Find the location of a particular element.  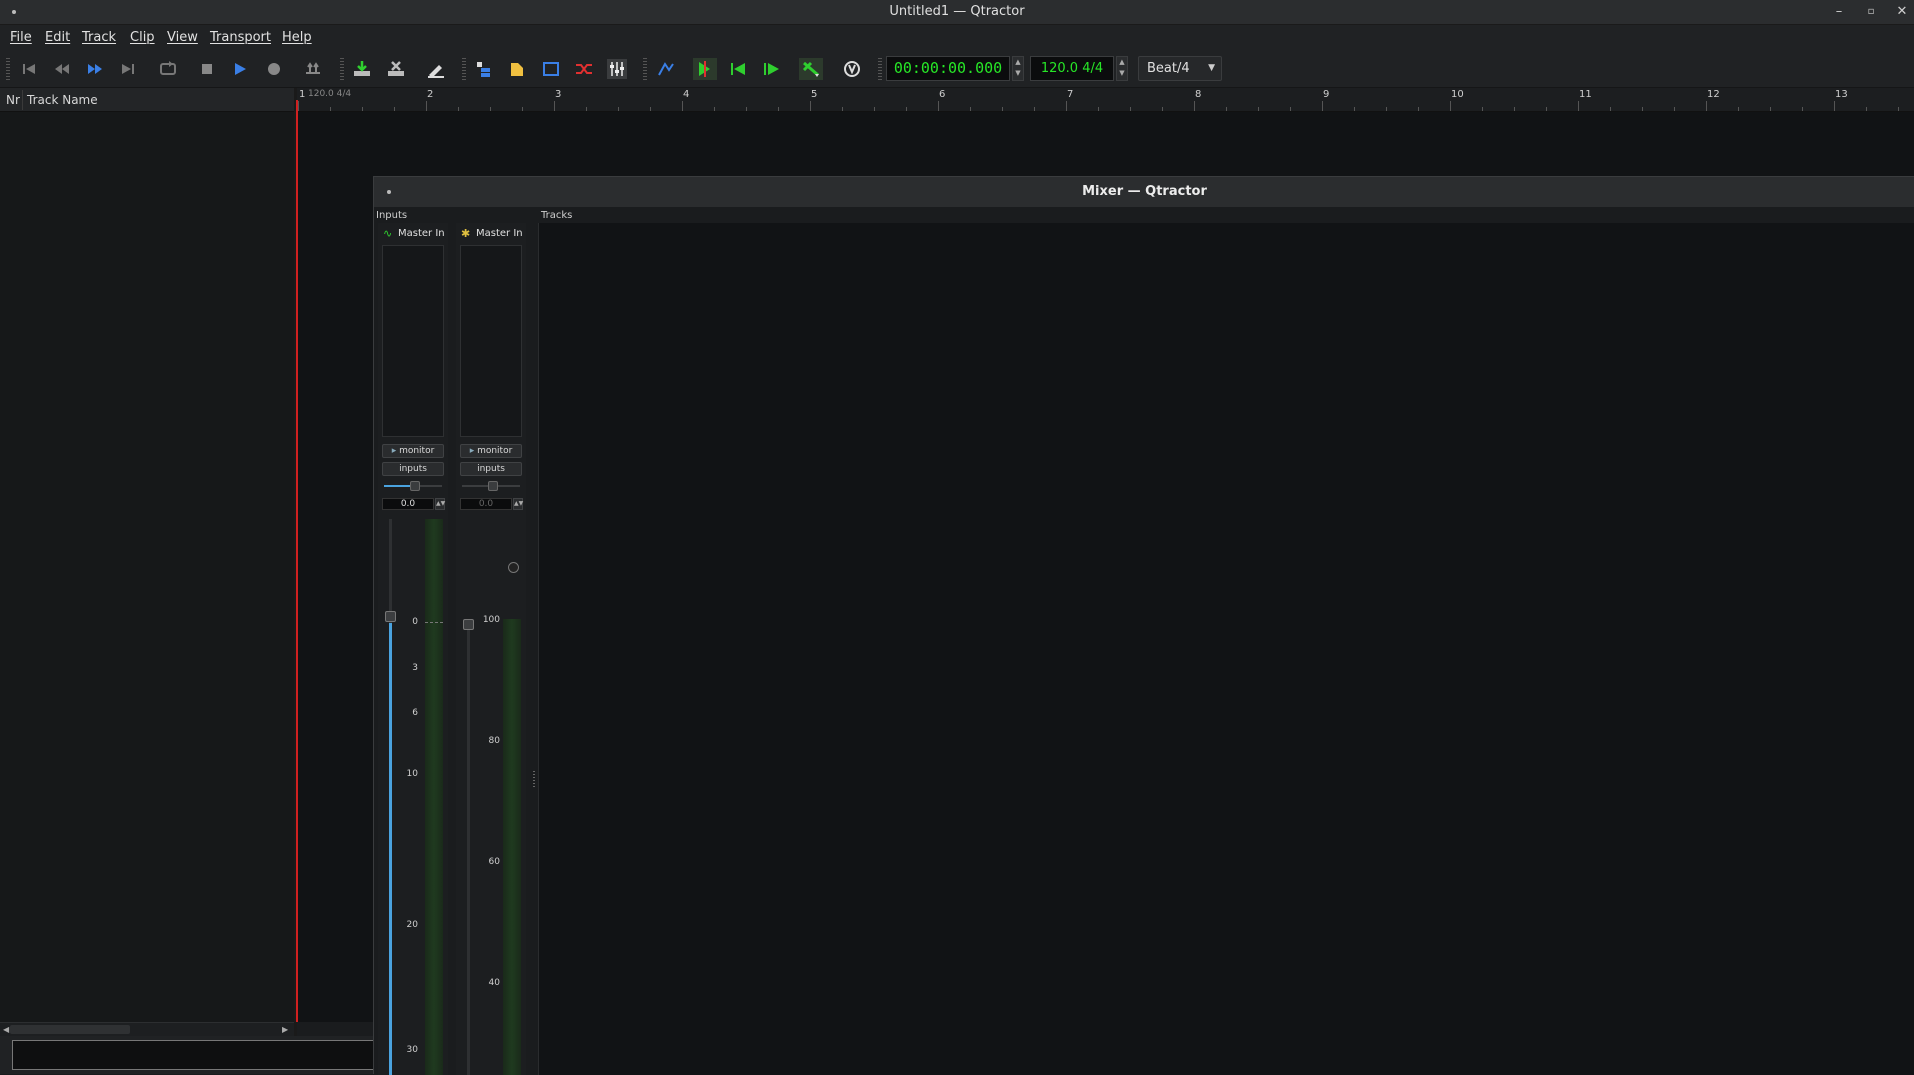

automation-icon is located at coordinates (666, 69).